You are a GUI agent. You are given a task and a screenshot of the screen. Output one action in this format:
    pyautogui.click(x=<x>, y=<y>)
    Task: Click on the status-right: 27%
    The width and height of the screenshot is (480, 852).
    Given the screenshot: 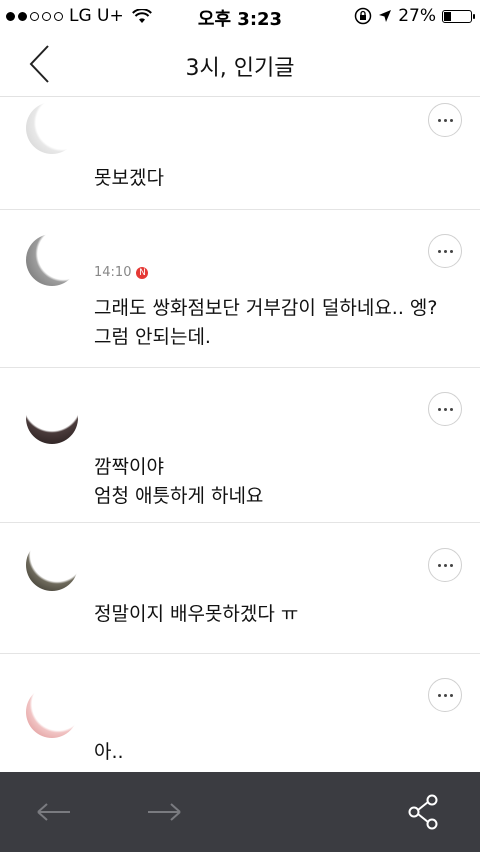 What is the action you would take?
    pyautogui.click(x=414, y=16)
    